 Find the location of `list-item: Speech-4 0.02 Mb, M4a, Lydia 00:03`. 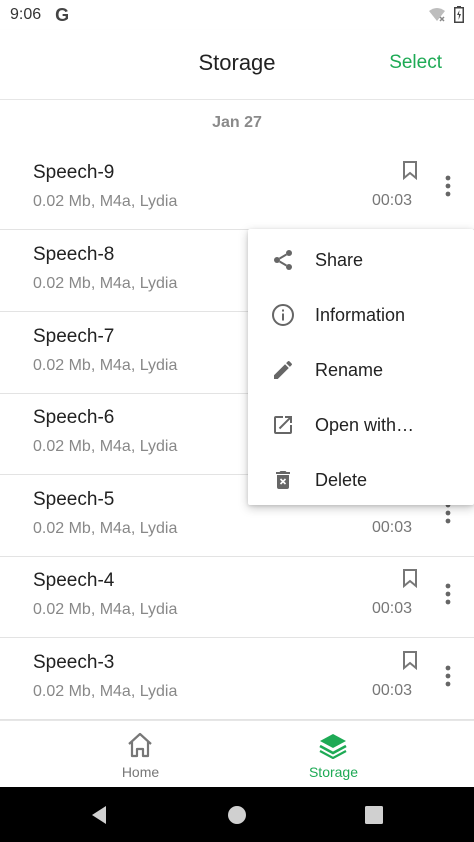

list-item: Speech-4 0.02 Mb, M4a, Lydia 00:03 is located at coordinates (237, 597).